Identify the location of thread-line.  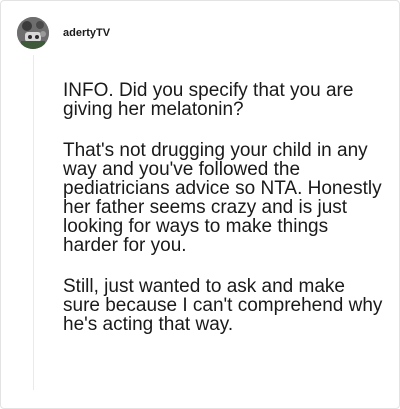
(33, 222).